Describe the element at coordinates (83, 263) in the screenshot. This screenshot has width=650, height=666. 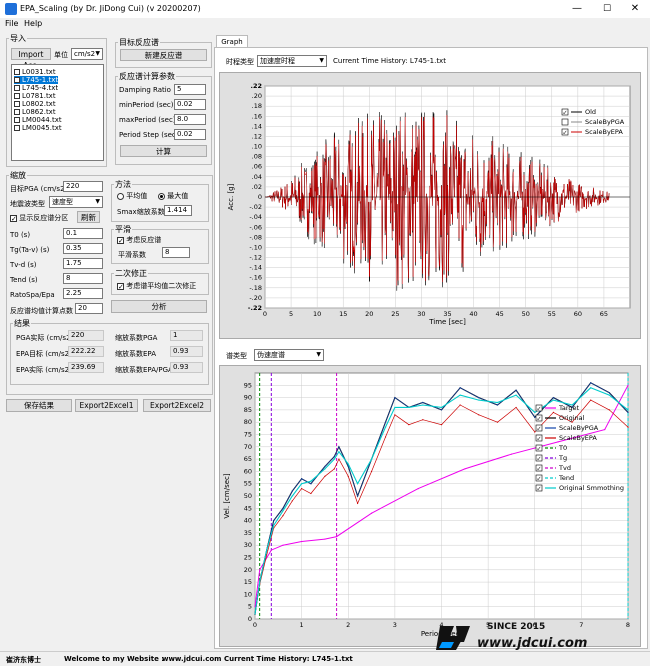
I see `tvd-input: 1.75` at that location.